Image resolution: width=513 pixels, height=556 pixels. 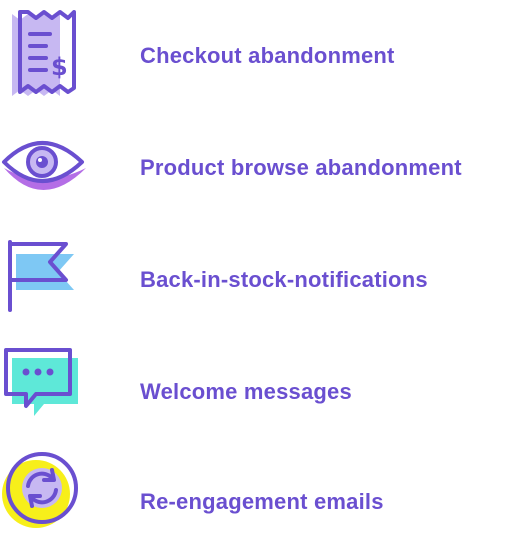 I want to click on feature-label: Checkout abandonment, so click(x=267, y=55).